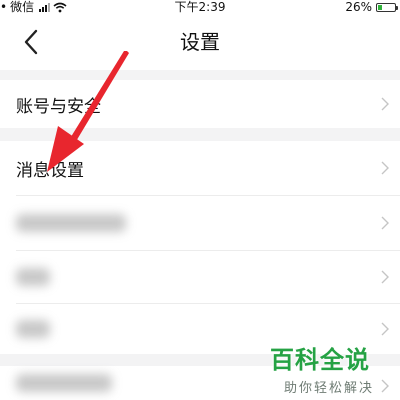  I want to click on back-button, so click(32, 42).